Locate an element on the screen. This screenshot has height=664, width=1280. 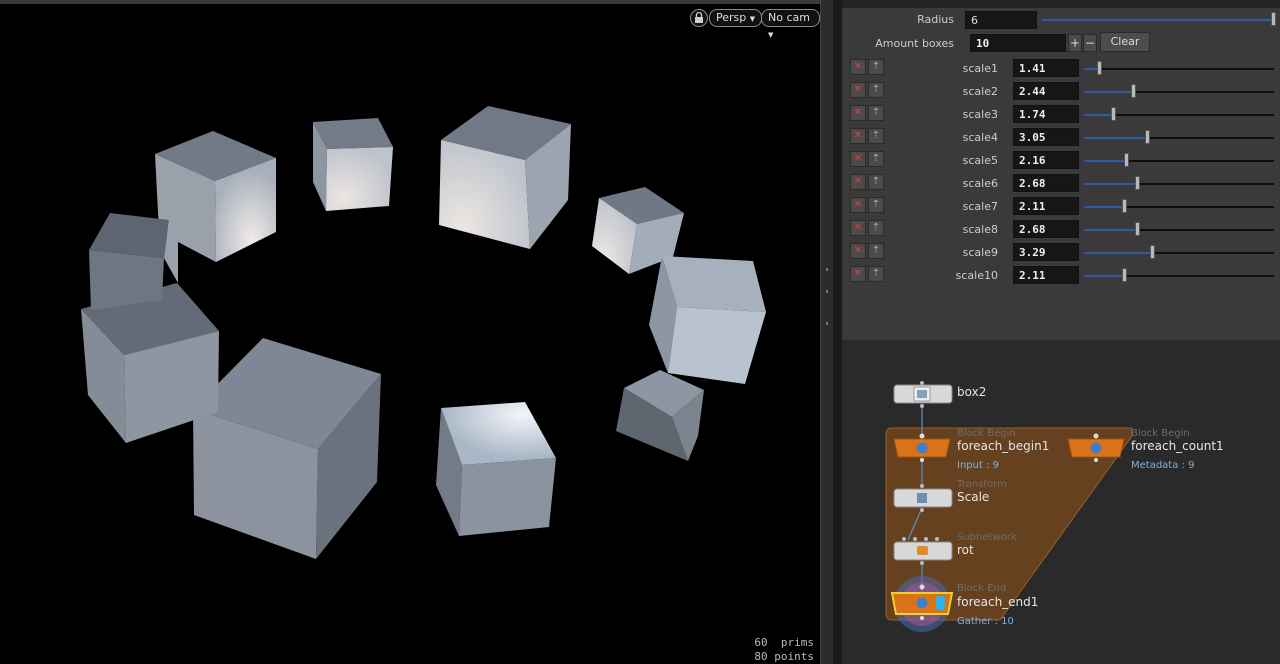
lock-camera-button is located at coordinates (699, 18).